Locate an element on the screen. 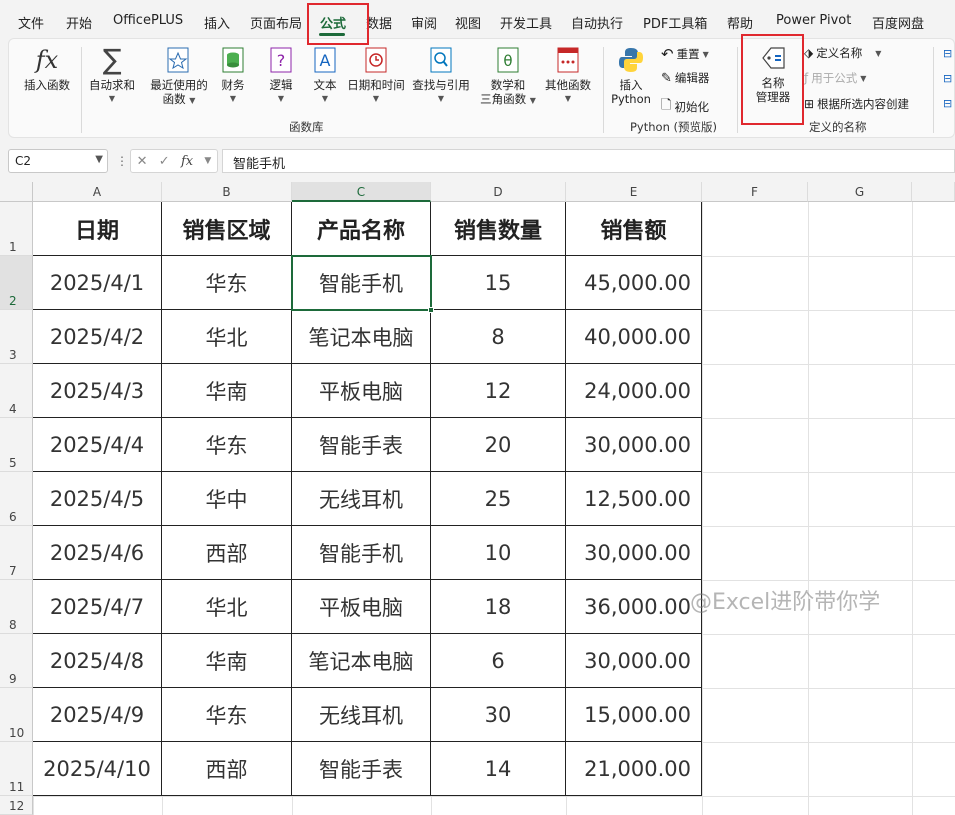 The image size is (955, 815). tab-automate: 自动执行 is located at coordinates (597, 22).